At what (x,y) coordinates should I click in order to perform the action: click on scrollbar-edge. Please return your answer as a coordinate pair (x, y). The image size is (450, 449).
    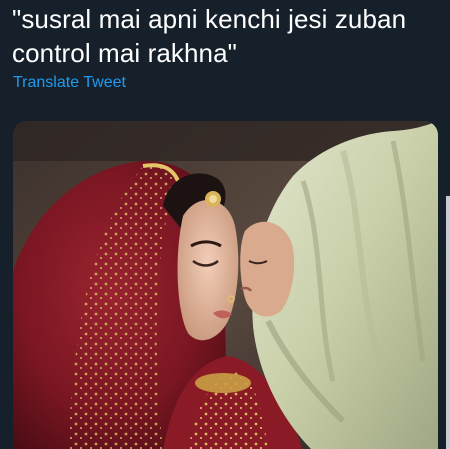
    Looking at the image, I should click on (448, 322).